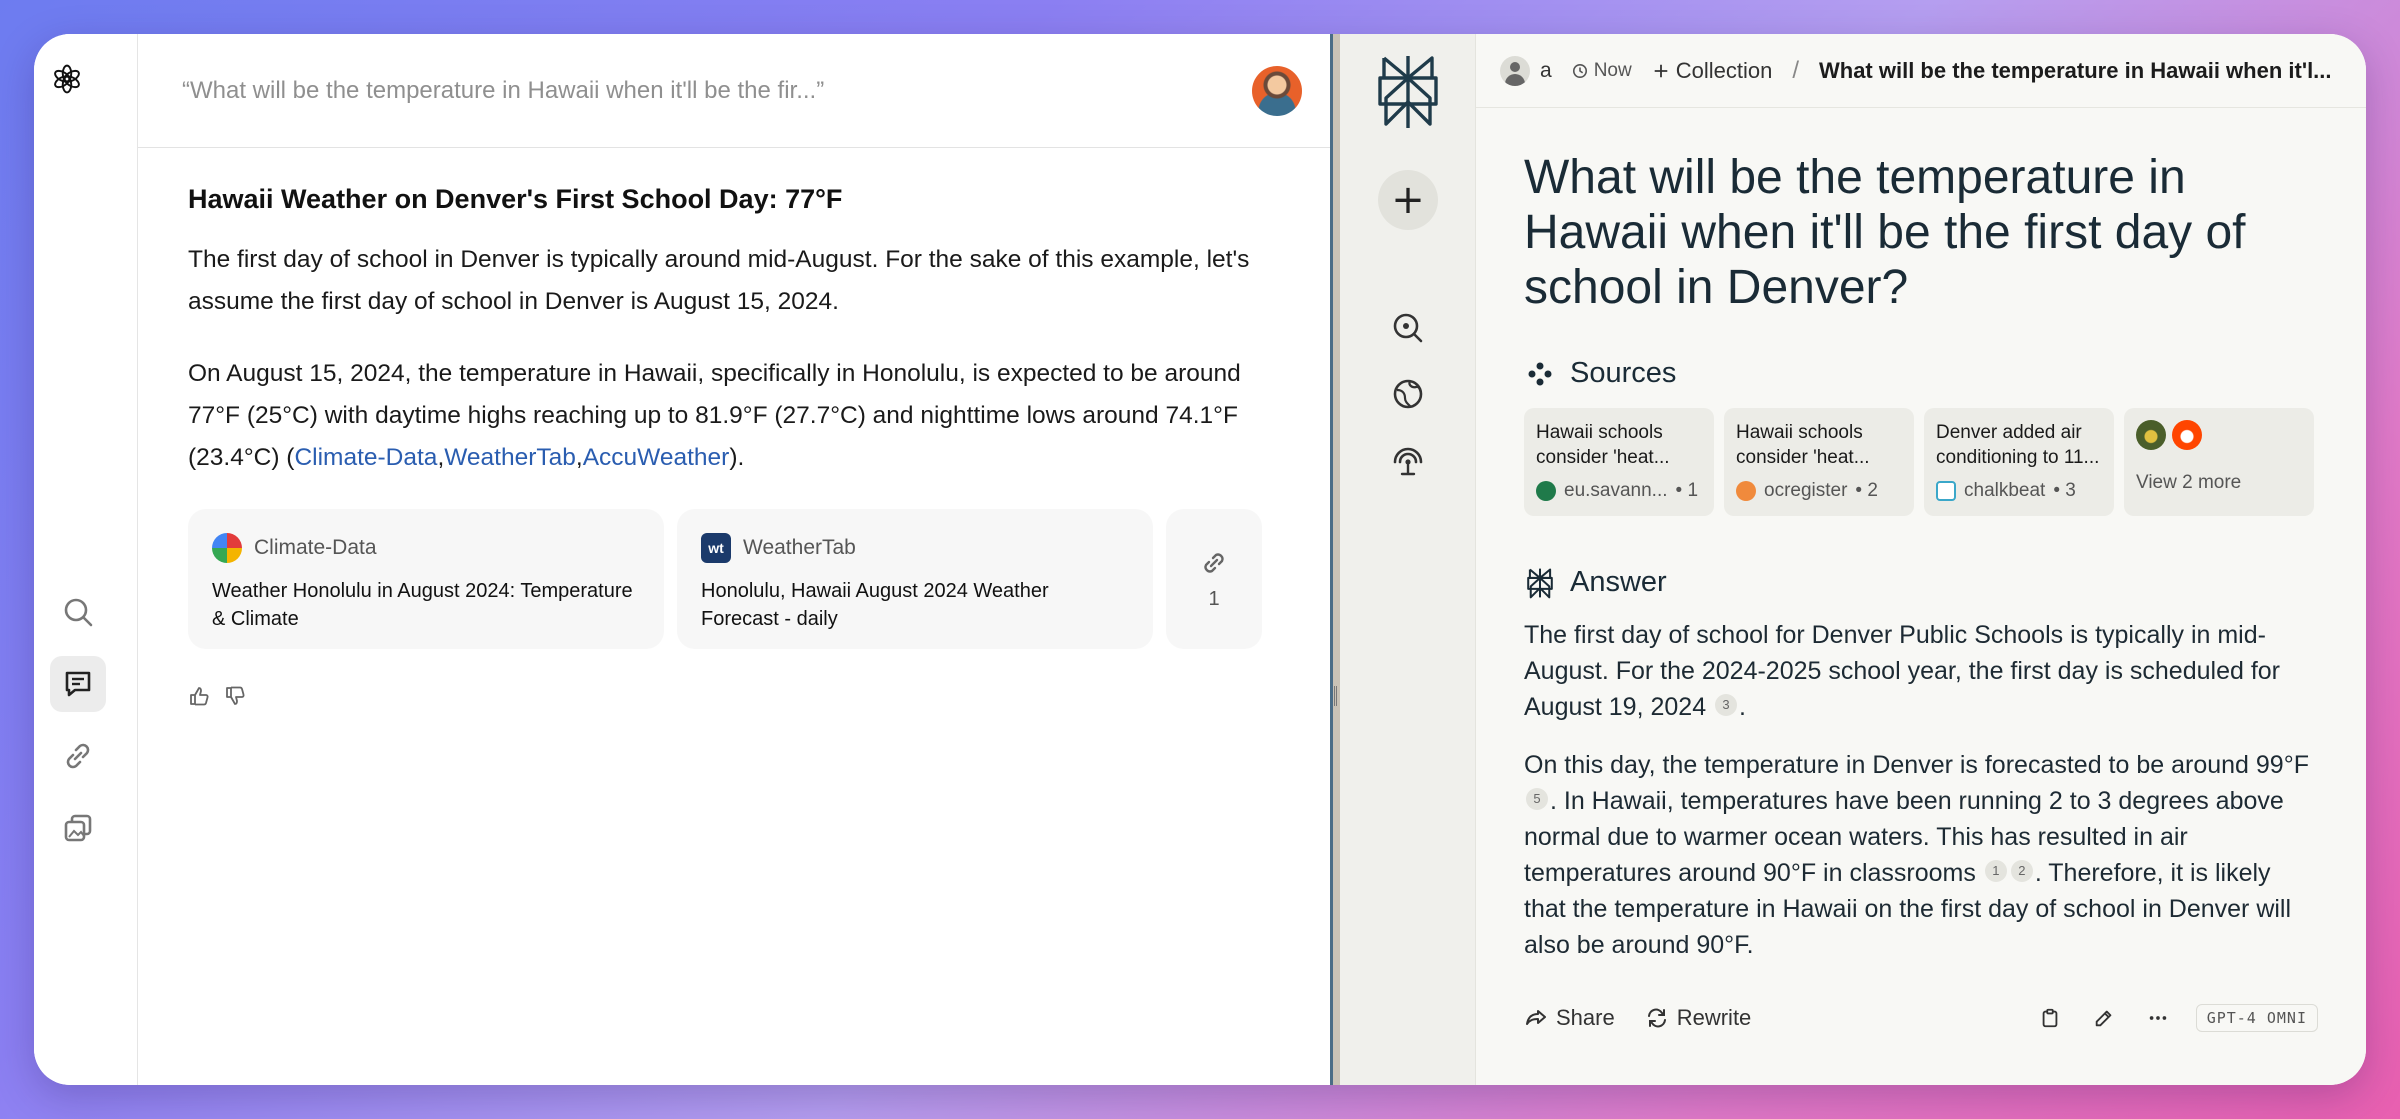  Describe the element at coordinates (1746, 491) in the screenshot. I see `ocregister-favicon-icon` at that location.